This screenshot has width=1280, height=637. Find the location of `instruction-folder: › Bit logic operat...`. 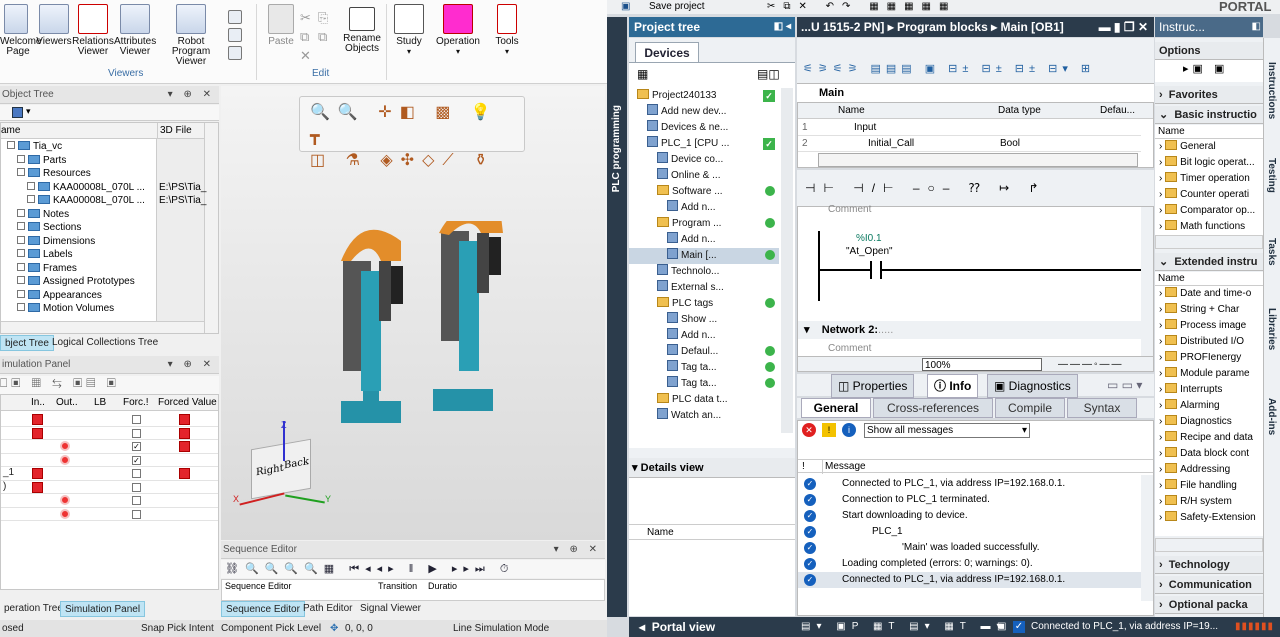

instruction-folder: › Bit logic operat... is located at coordinates (1208, 163).